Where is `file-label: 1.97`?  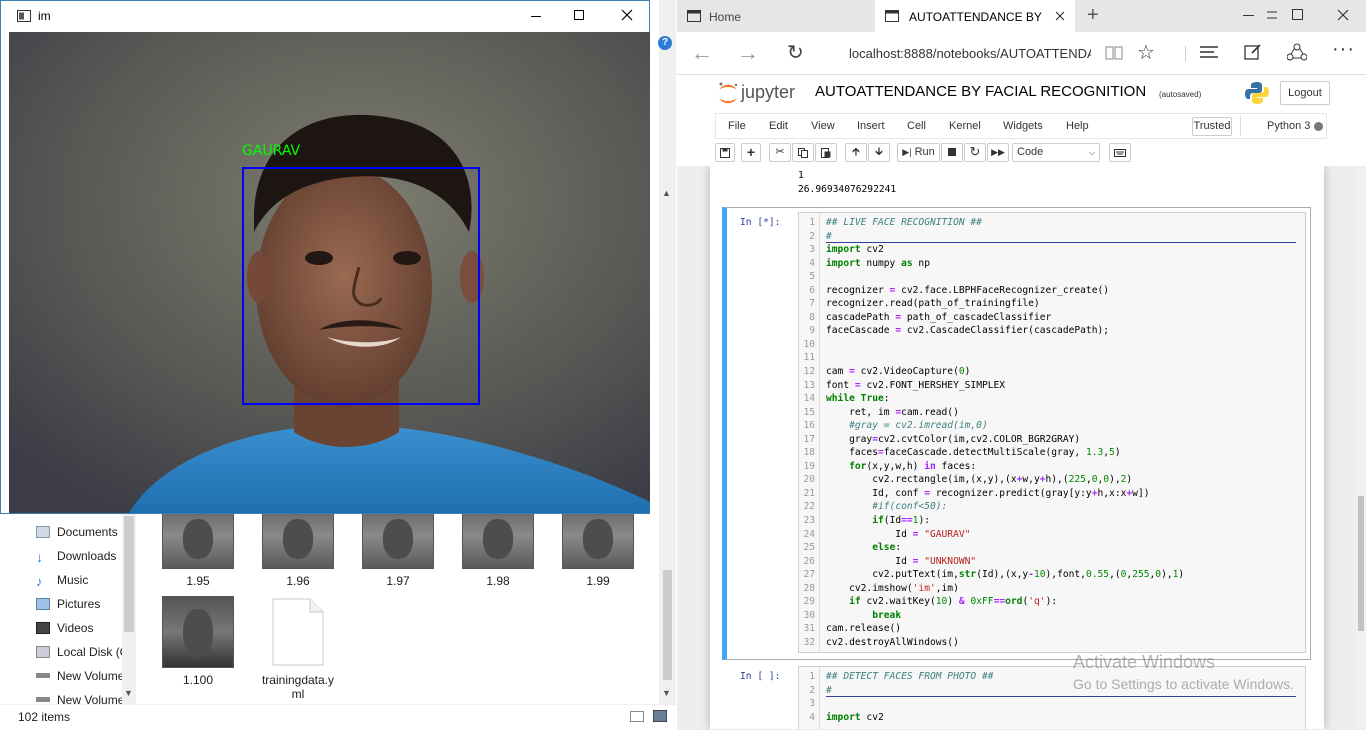
file-label: 1.97 is located at coordinates (398, 581).